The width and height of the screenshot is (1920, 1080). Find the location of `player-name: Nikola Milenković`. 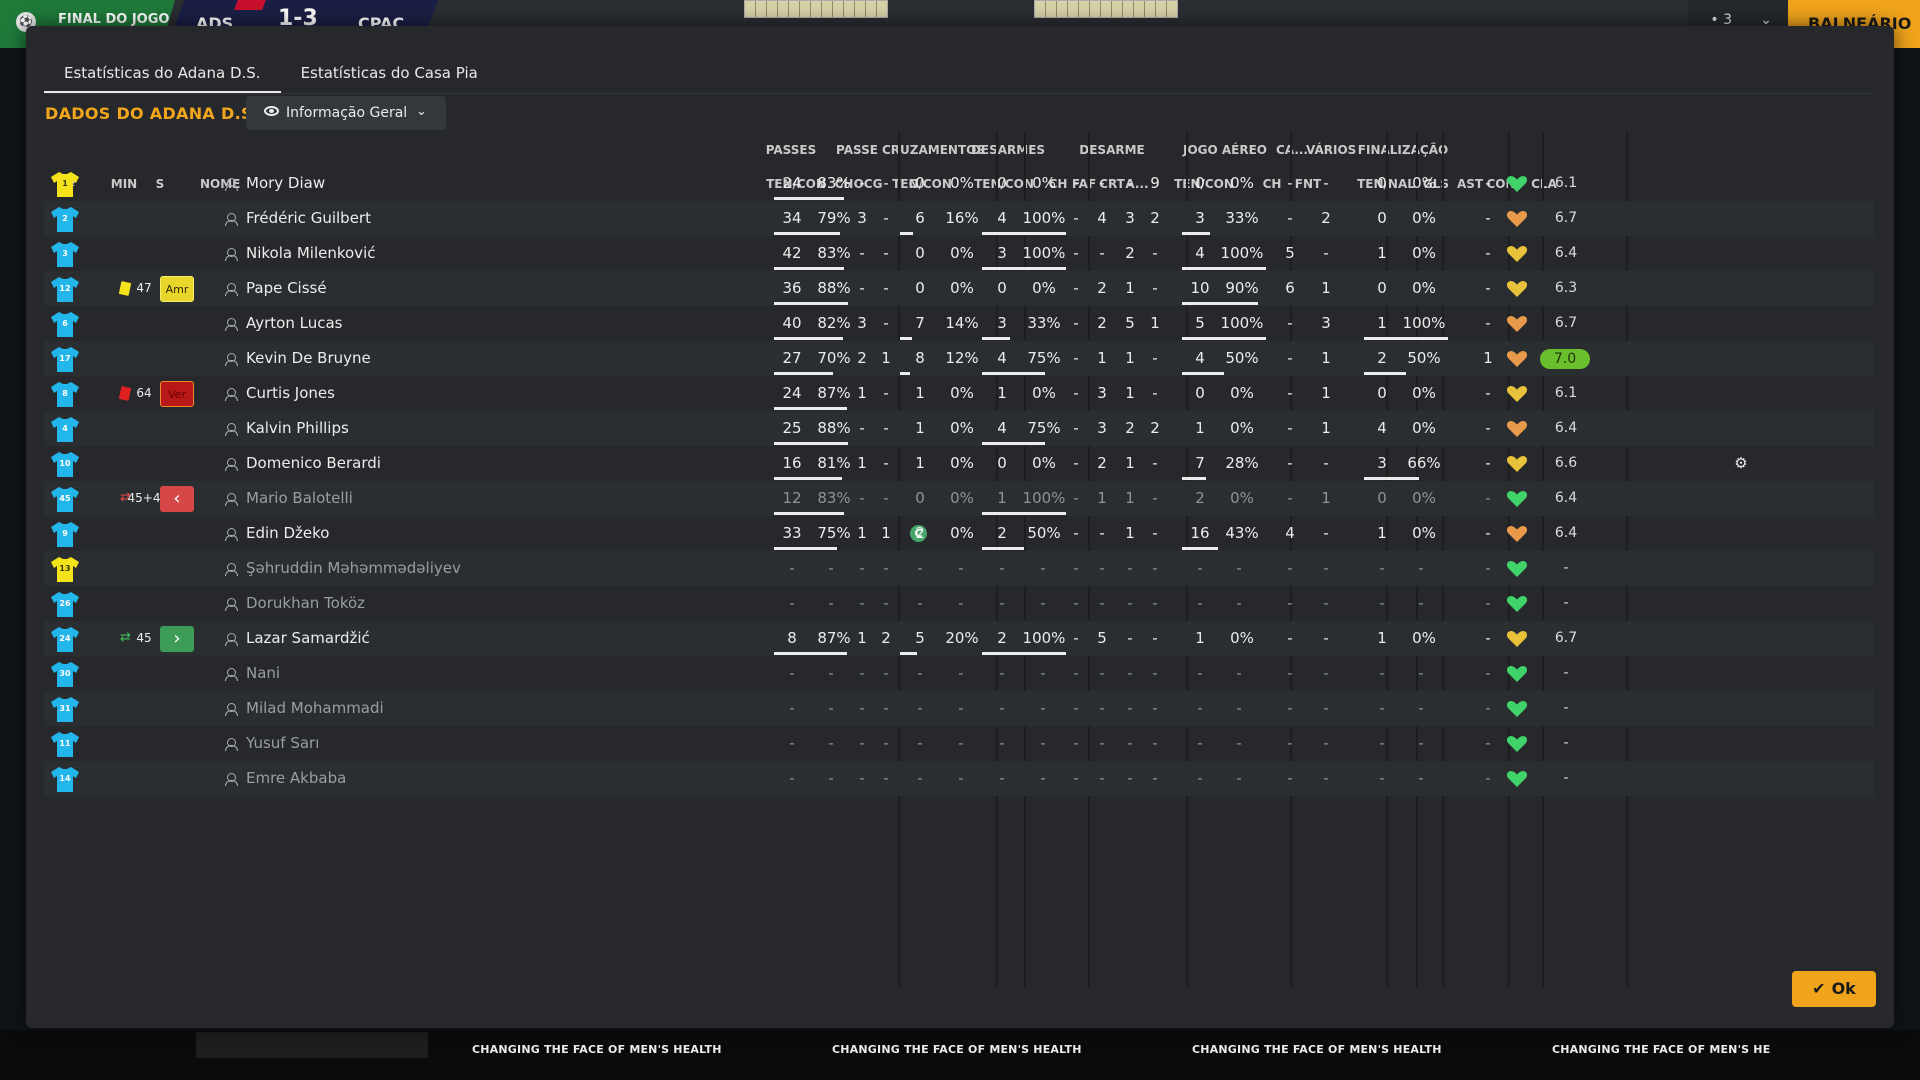

player-name: Nikola Milenković is located at coordinates (310, 253).